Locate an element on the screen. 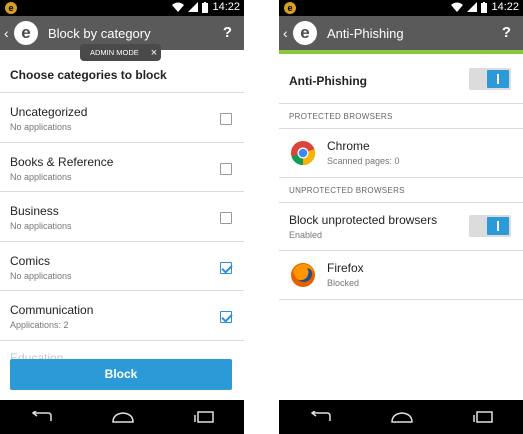 This screenshot has height=434, width=523. admin-mode-badge: ADMIN MODE × is located at coordinates (121, 52).